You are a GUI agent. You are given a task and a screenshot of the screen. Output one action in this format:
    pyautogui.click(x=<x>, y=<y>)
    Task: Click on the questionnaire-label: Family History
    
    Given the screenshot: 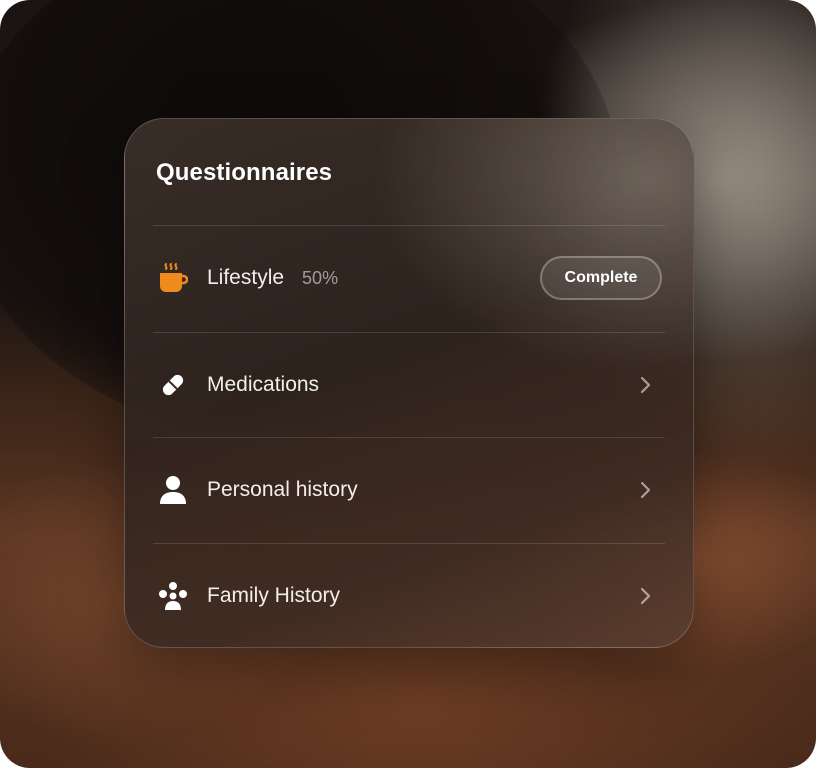 What is the action you would take?
    pyautogui.click(x=274, y=595)
    